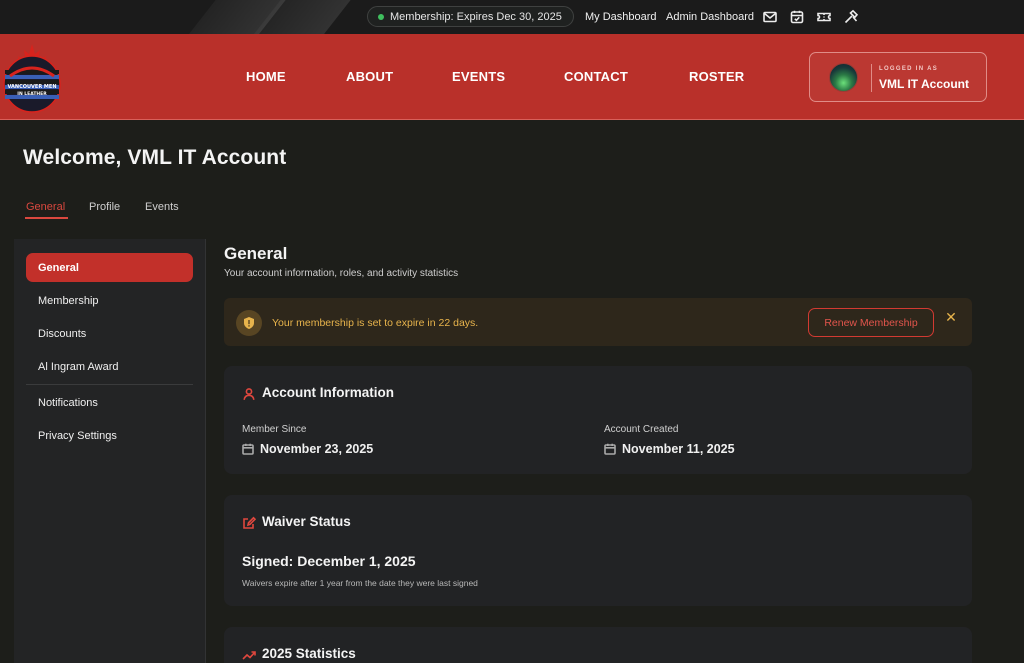 Image resolution: width=1024 pixels, height=663 pixels. Describe the element at coordinates (155, 157) in the screenshot. I see `page-title: Welcome, VML IT Account` at that location.